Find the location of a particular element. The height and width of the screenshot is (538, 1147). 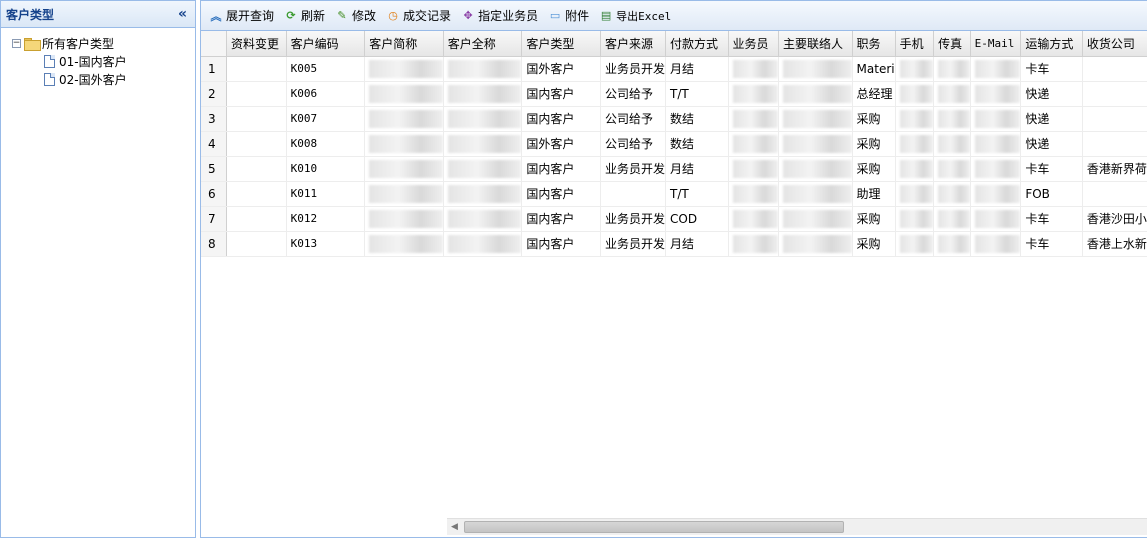

tree-node-root: − 所有客户类型 is located at coordinates (98, 43).